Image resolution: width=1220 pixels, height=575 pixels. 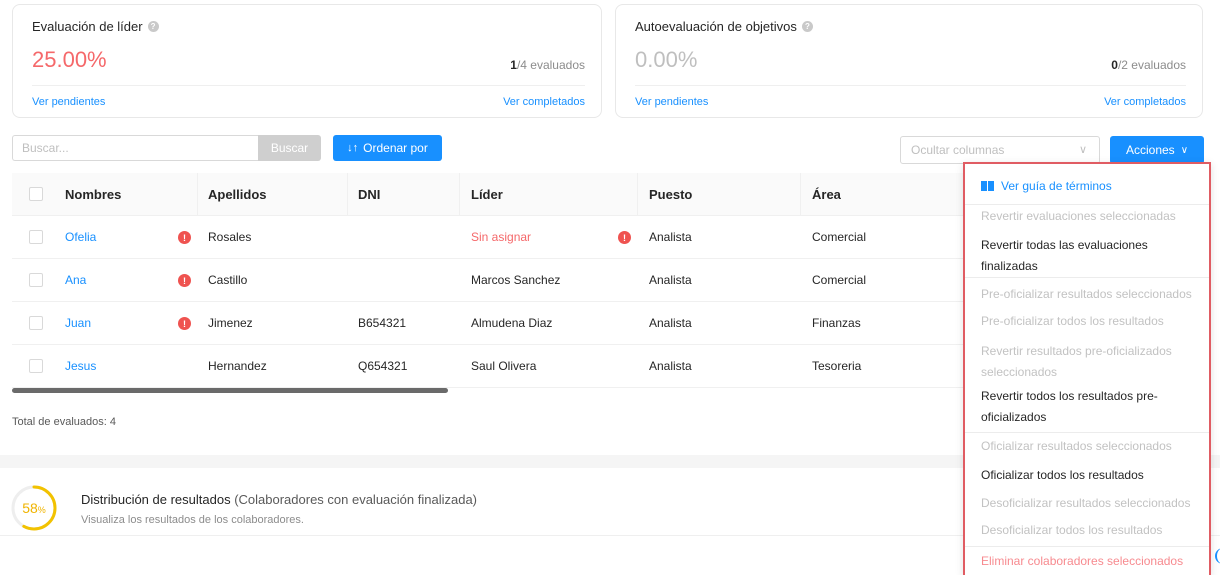 I want to click on card-count: 0/2 evaluados, so click(x=1148, y=65).